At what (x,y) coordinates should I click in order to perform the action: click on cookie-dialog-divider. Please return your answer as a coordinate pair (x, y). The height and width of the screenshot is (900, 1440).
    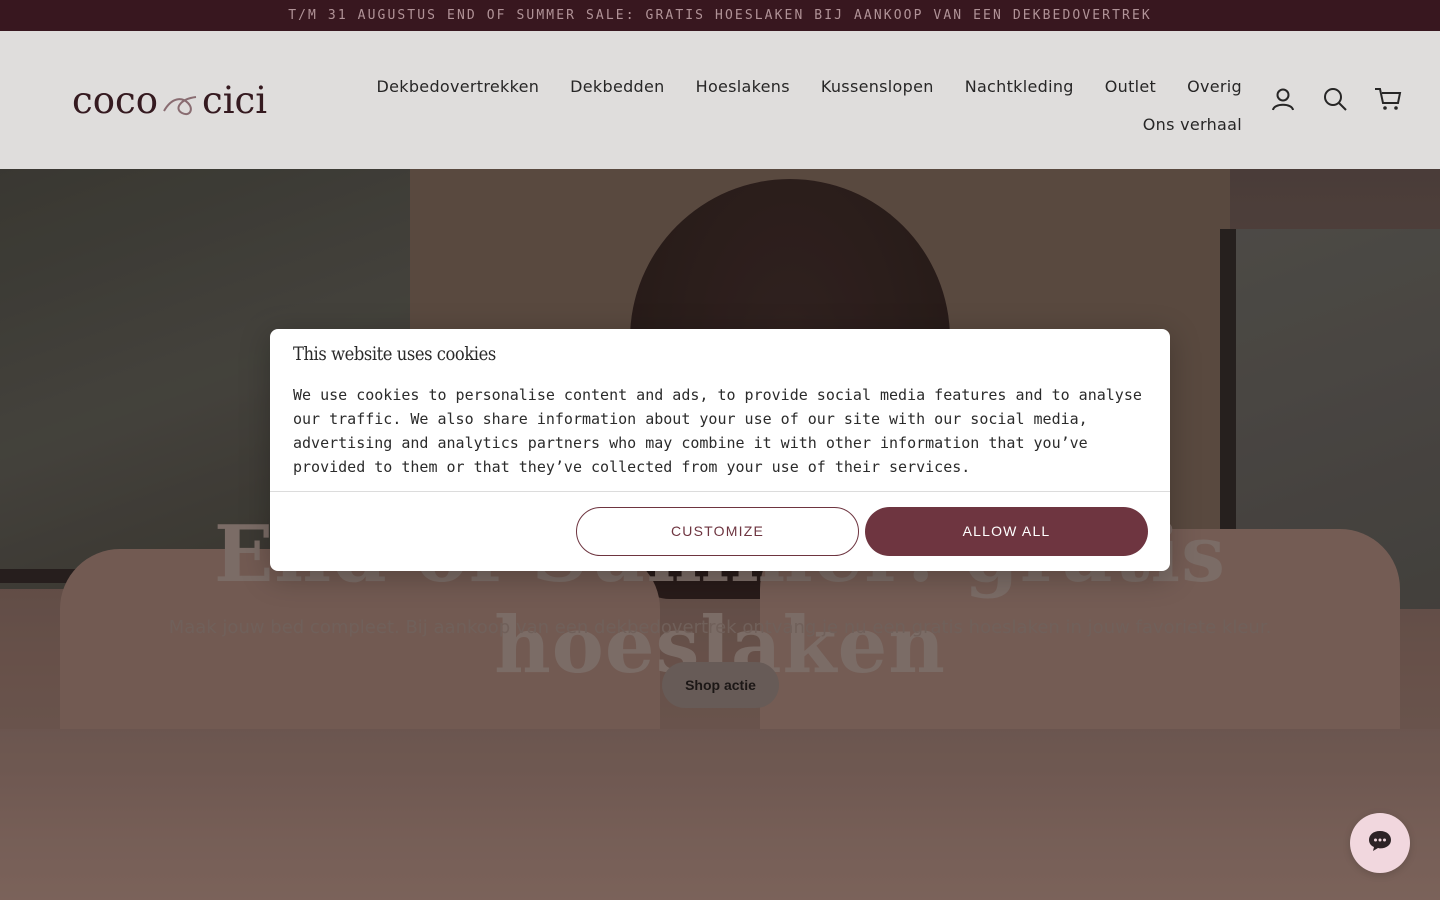
    Looking at the image, I should click on (720, 491).